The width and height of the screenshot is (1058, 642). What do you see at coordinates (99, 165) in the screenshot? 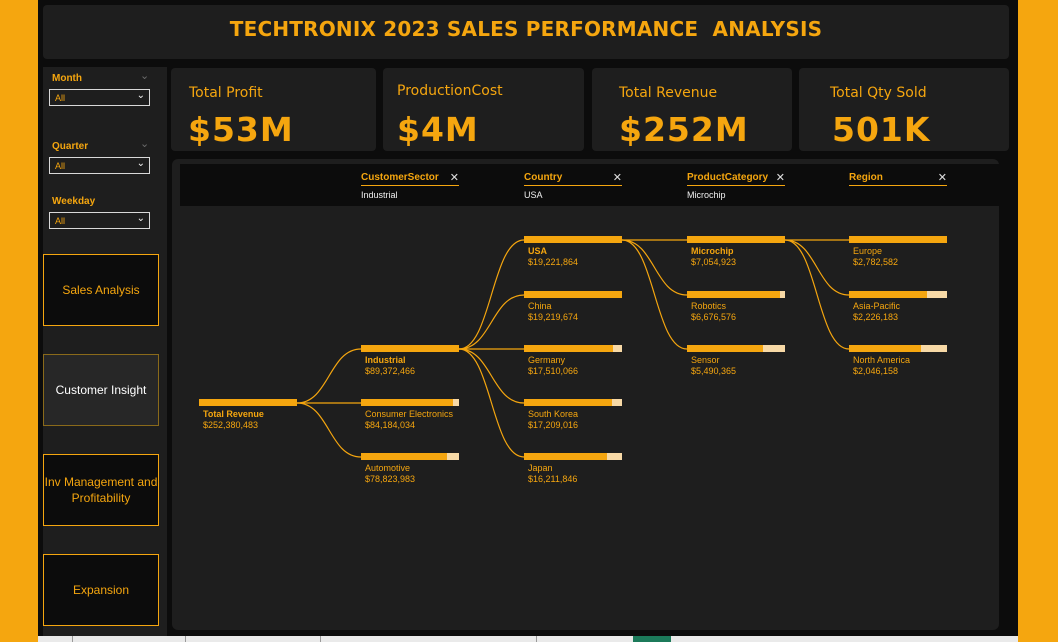
I see `quarter-dropdown: All ⌄` at bounding box center [99, 165].